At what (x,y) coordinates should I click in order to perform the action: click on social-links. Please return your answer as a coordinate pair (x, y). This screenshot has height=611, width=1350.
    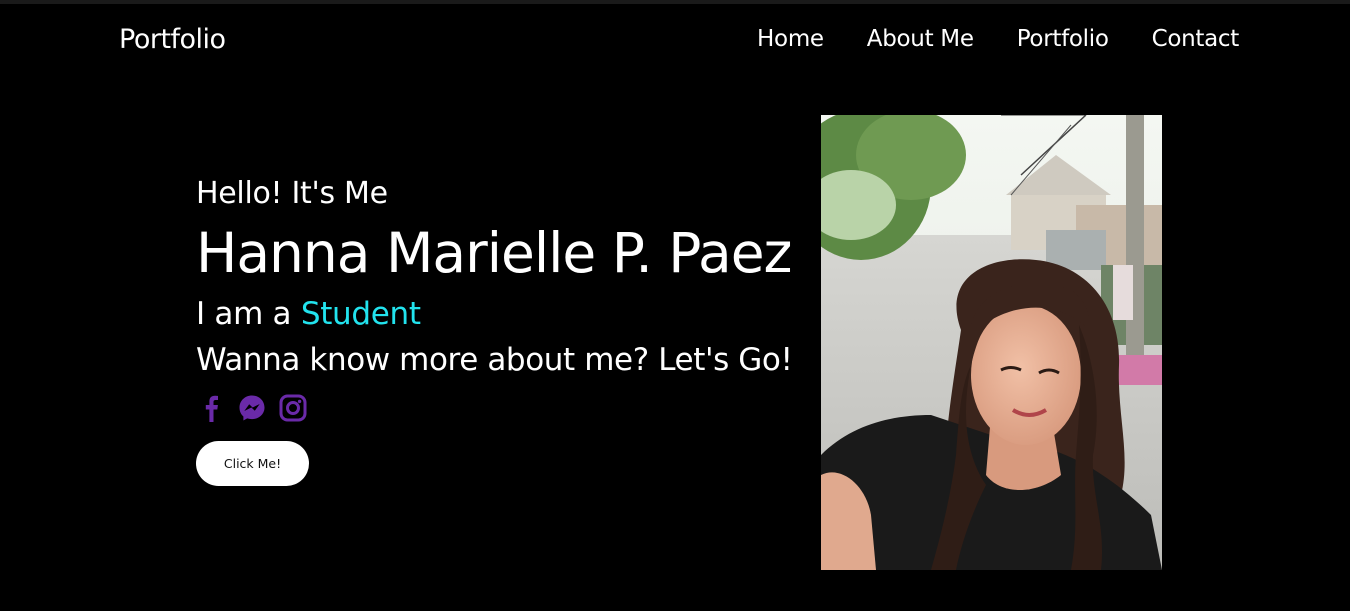
    Looking at the image, I should click on (516, 408).